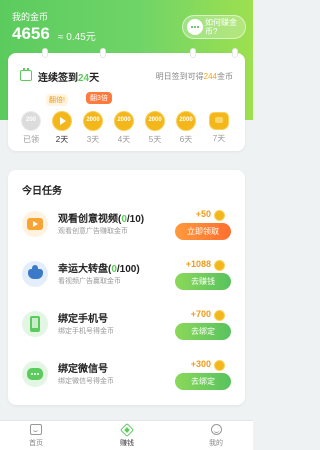 The width and height of the screenshot is (320, 450). I want to click on sign-day-3: 2000 3天, so click(93, 128).